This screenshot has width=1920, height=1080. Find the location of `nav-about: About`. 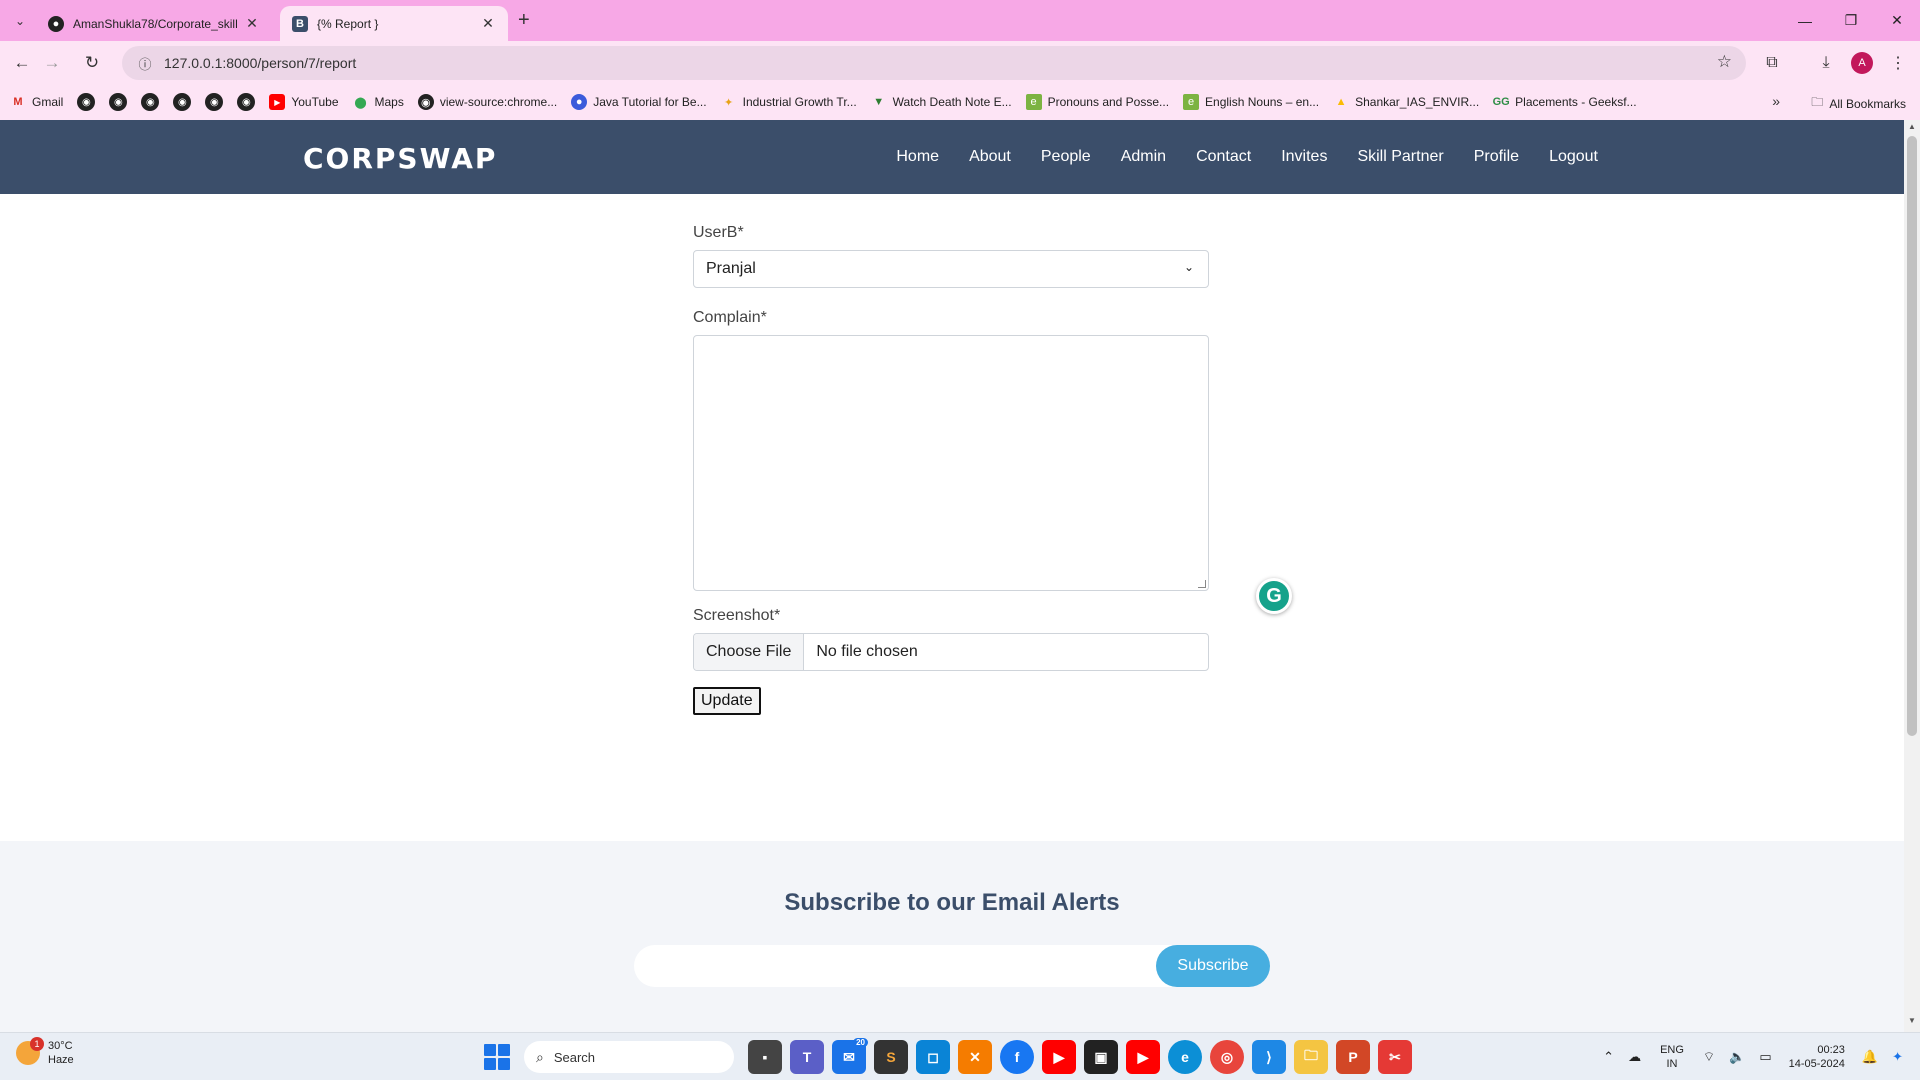

nav-about: About is located at coordinates (990, 157).